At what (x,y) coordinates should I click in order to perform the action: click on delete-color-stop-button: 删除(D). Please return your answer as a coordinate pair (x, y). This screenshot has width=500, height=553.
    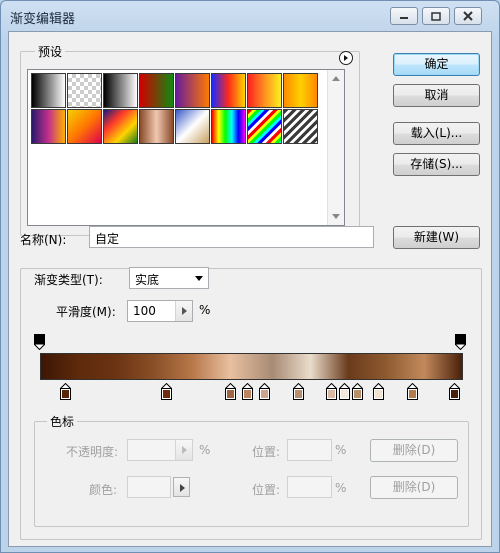
    Looking at the image, I should click on (414, 487).